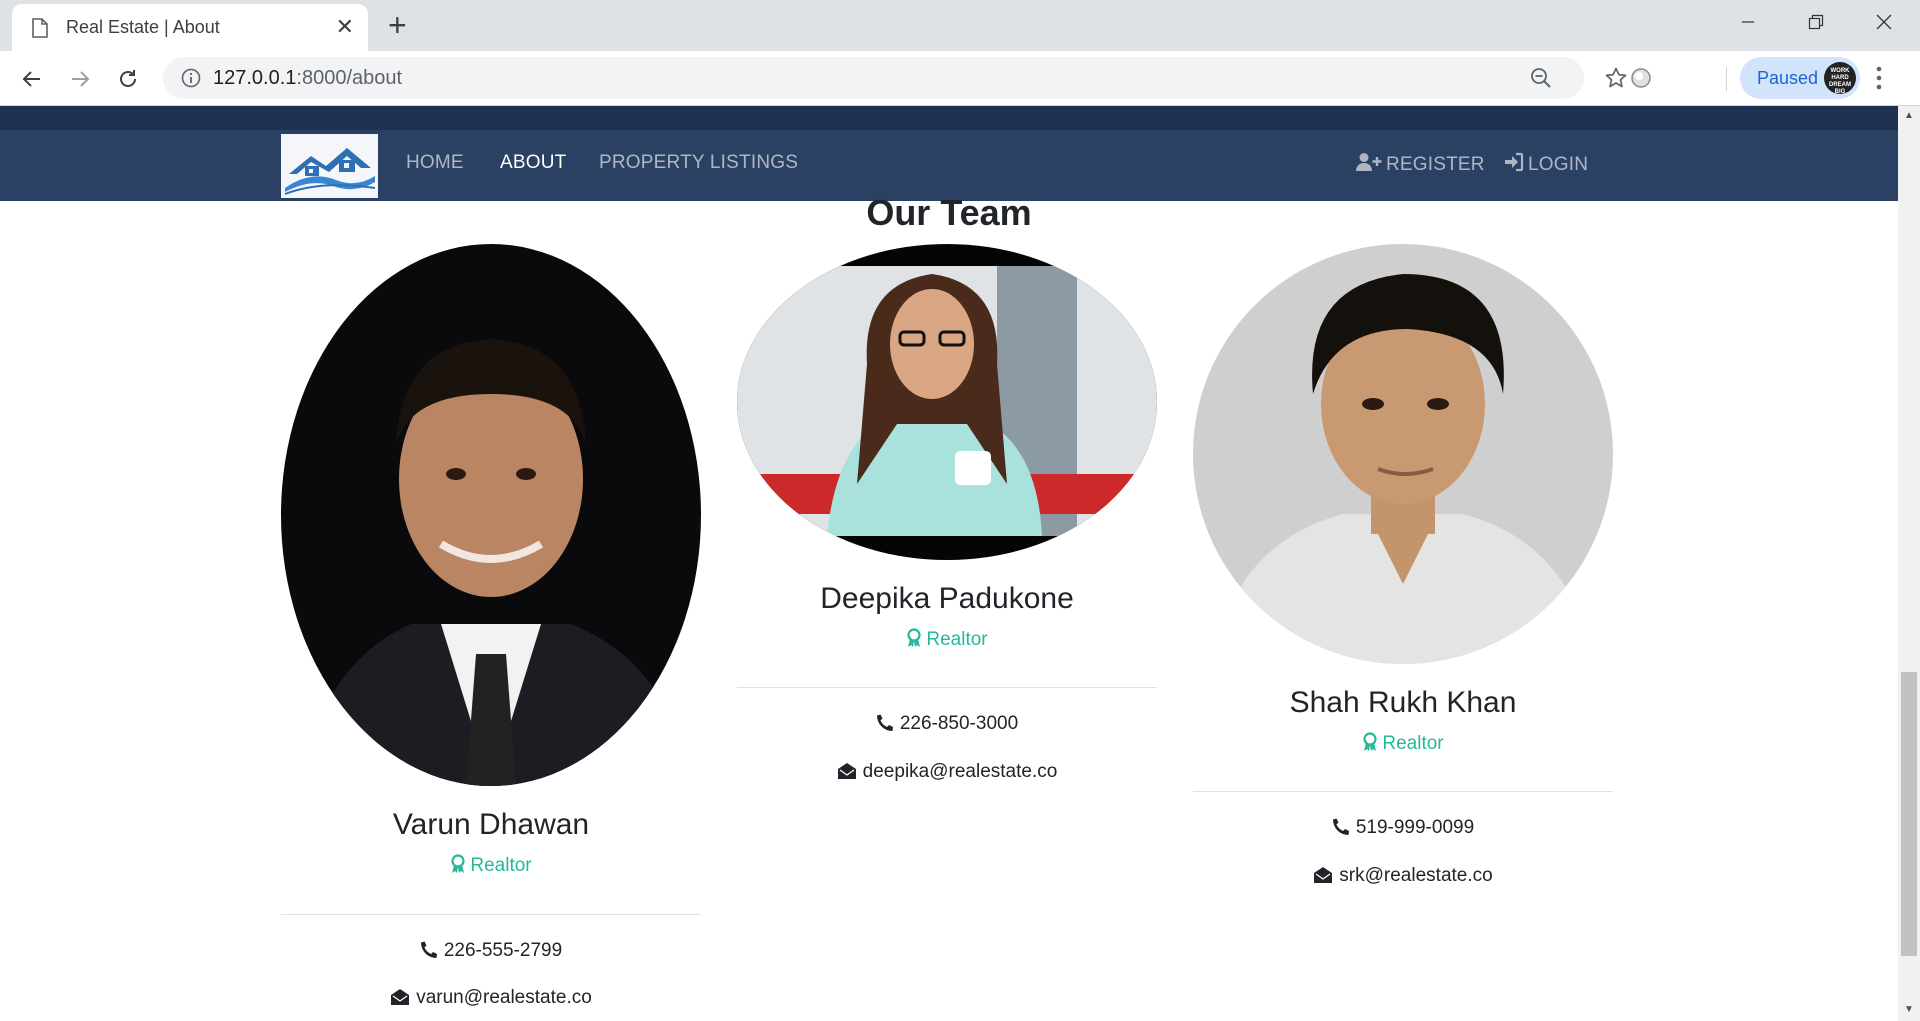  Describe the element at coordinates (1403, 828) in the screenshot. I see `member-phone: 519-999-0099` at that location.